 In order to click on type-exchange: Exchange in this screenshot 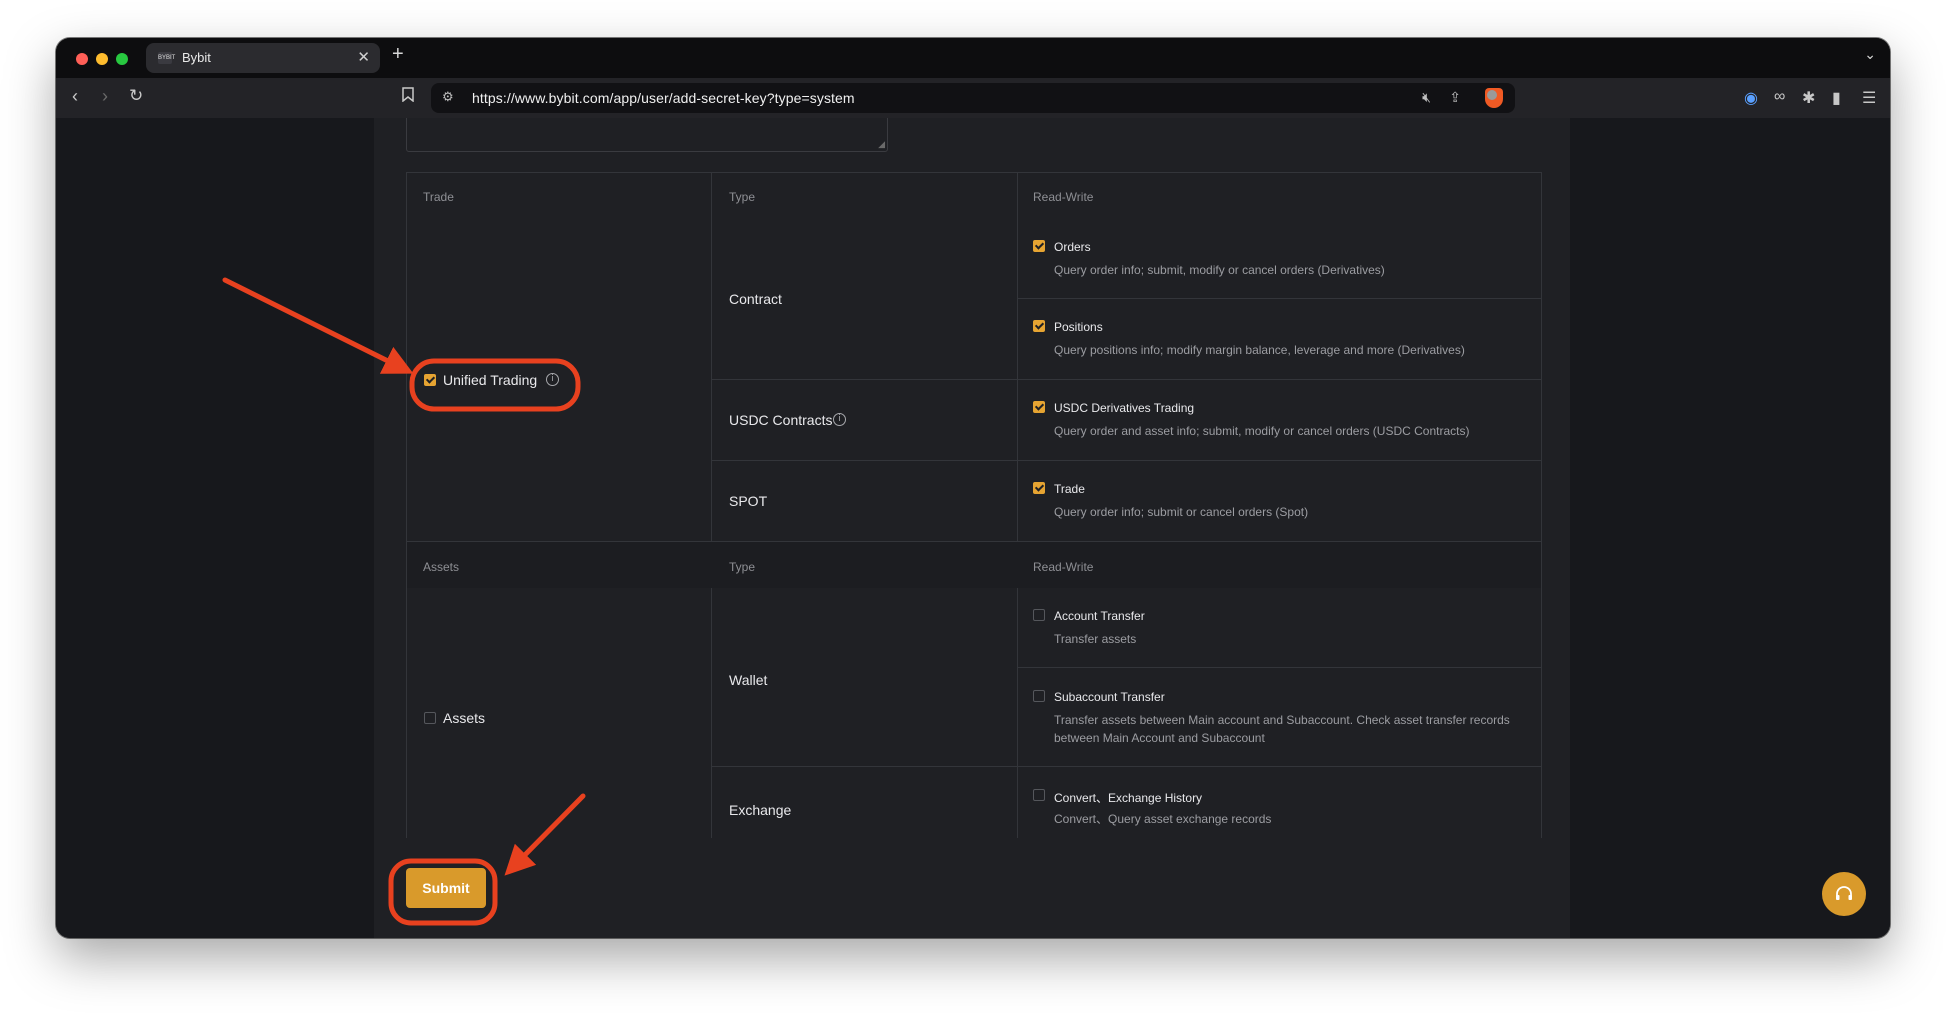, I will do `click(760, 810)`.